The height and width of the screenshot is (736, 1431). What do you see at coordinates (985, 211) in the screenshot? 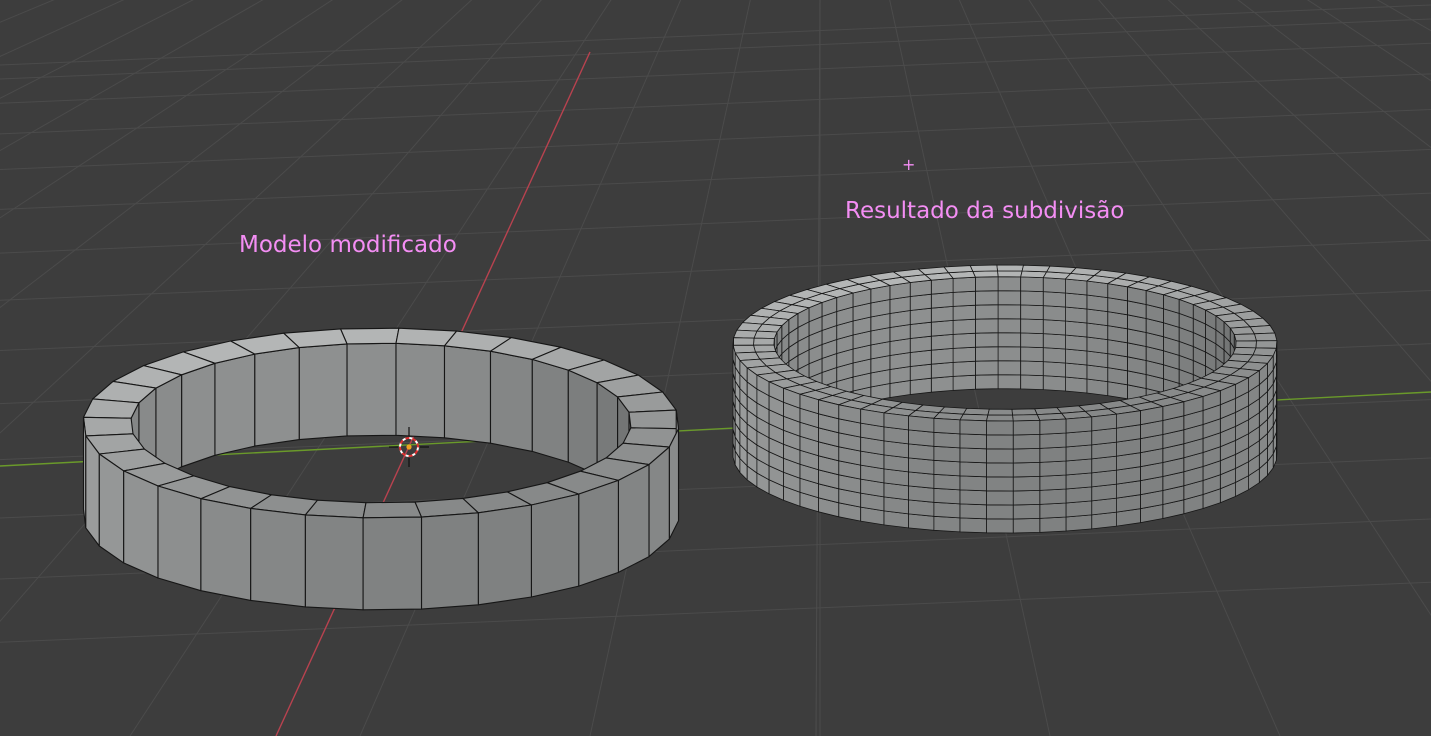
I see `annotation-resultado-subdivisao: Resultado da subdivisão` at bounding box center [985, 211].